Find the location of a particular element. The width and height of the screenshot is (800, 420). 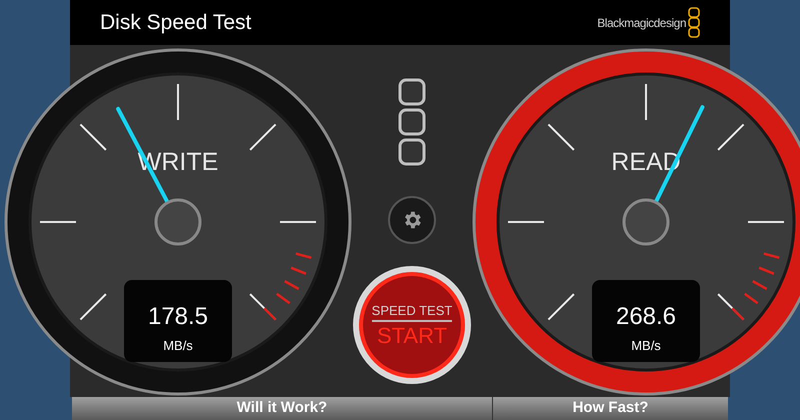

speed-reading: 268.6 is located at coordinates (646, 316).